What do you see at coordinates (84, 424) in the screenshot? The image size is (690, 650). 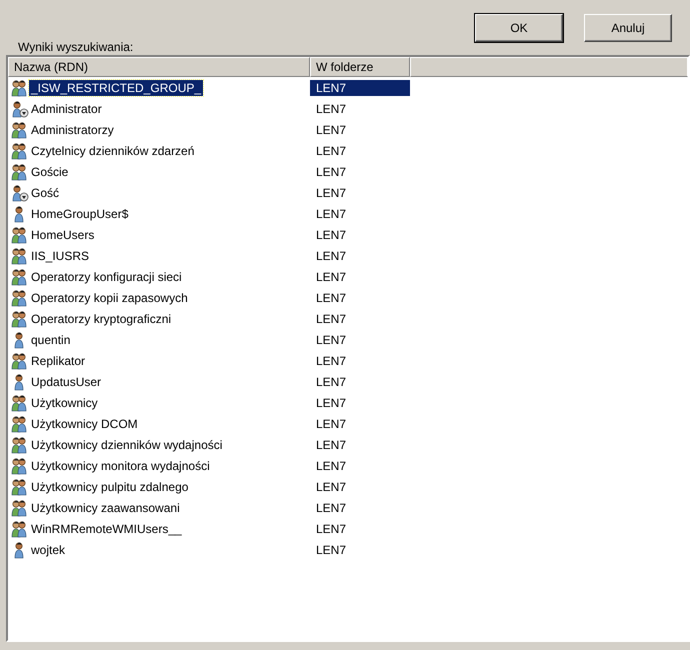 I see `account-name: Użytkownicy DCOM` at bounding box center [84, 424].